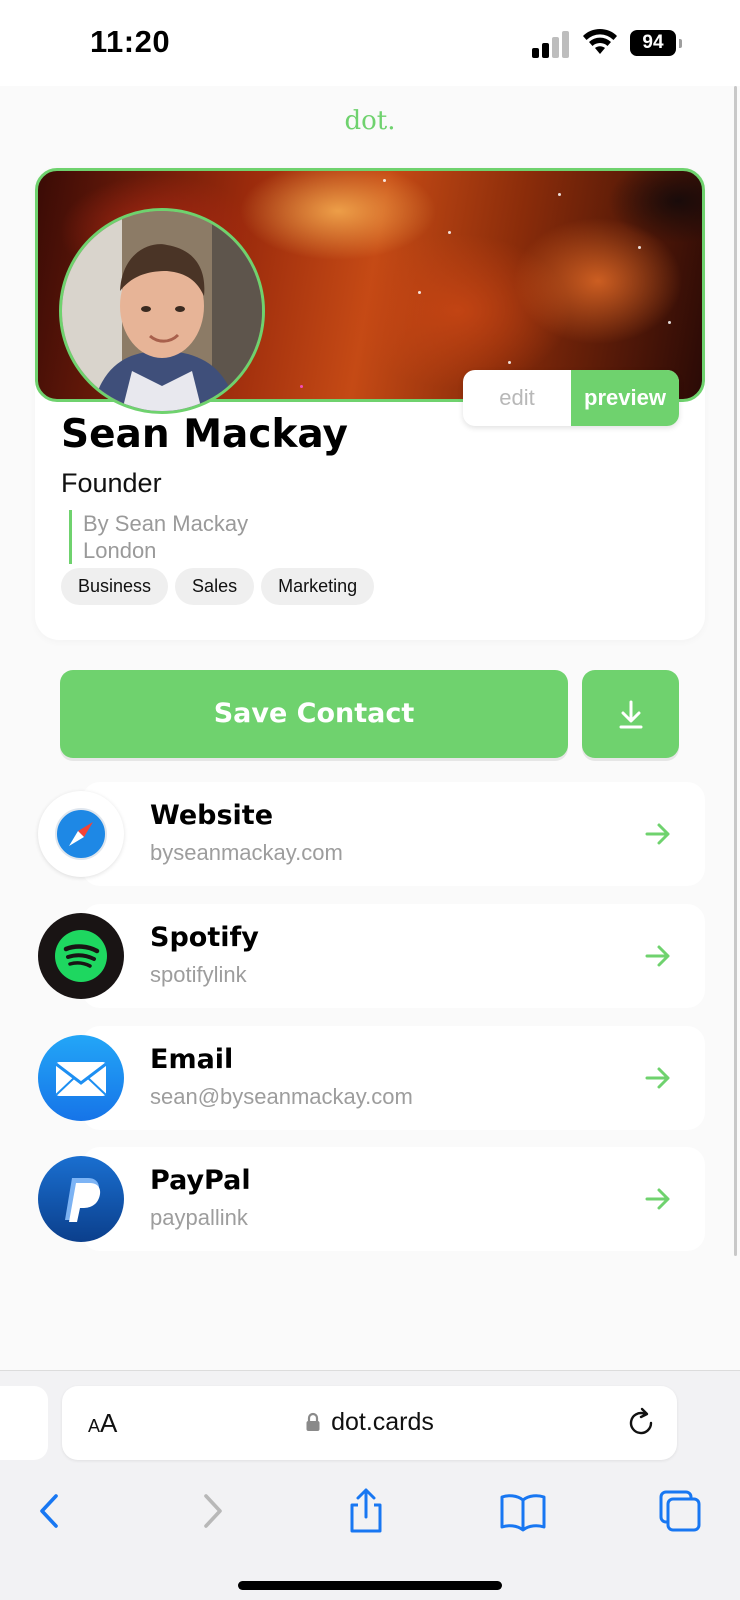 The height and width of the screenshot is (1600, 740). I want to click on profile-location: London, so click(120, 550).